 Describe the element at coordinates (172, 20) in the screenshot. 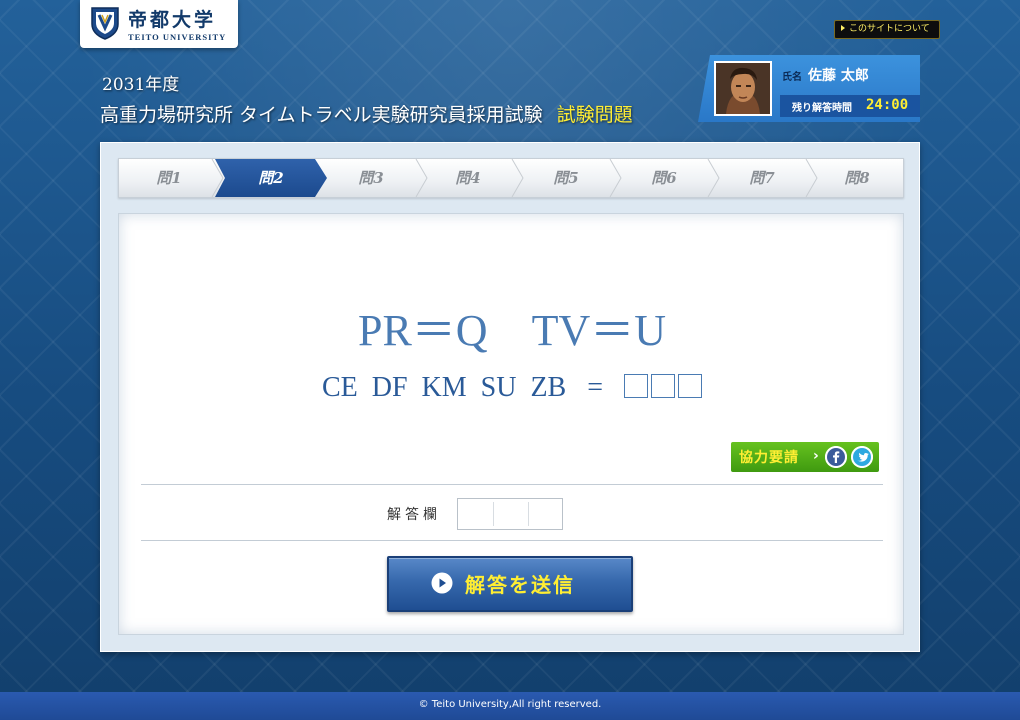

I see `university-name: 帝都大学` at that location.